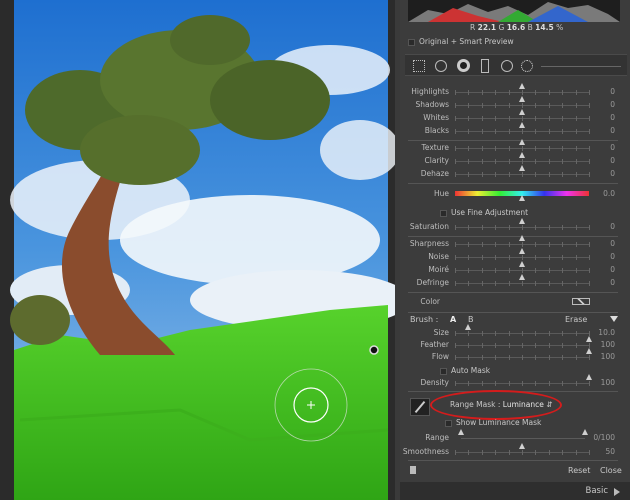 The height and width of the screenshot is (500, 630). What do you see at coordinates (432, 282) in the screenshot?
I see `slider-label: Defringe` at bounding box center [432, 282].